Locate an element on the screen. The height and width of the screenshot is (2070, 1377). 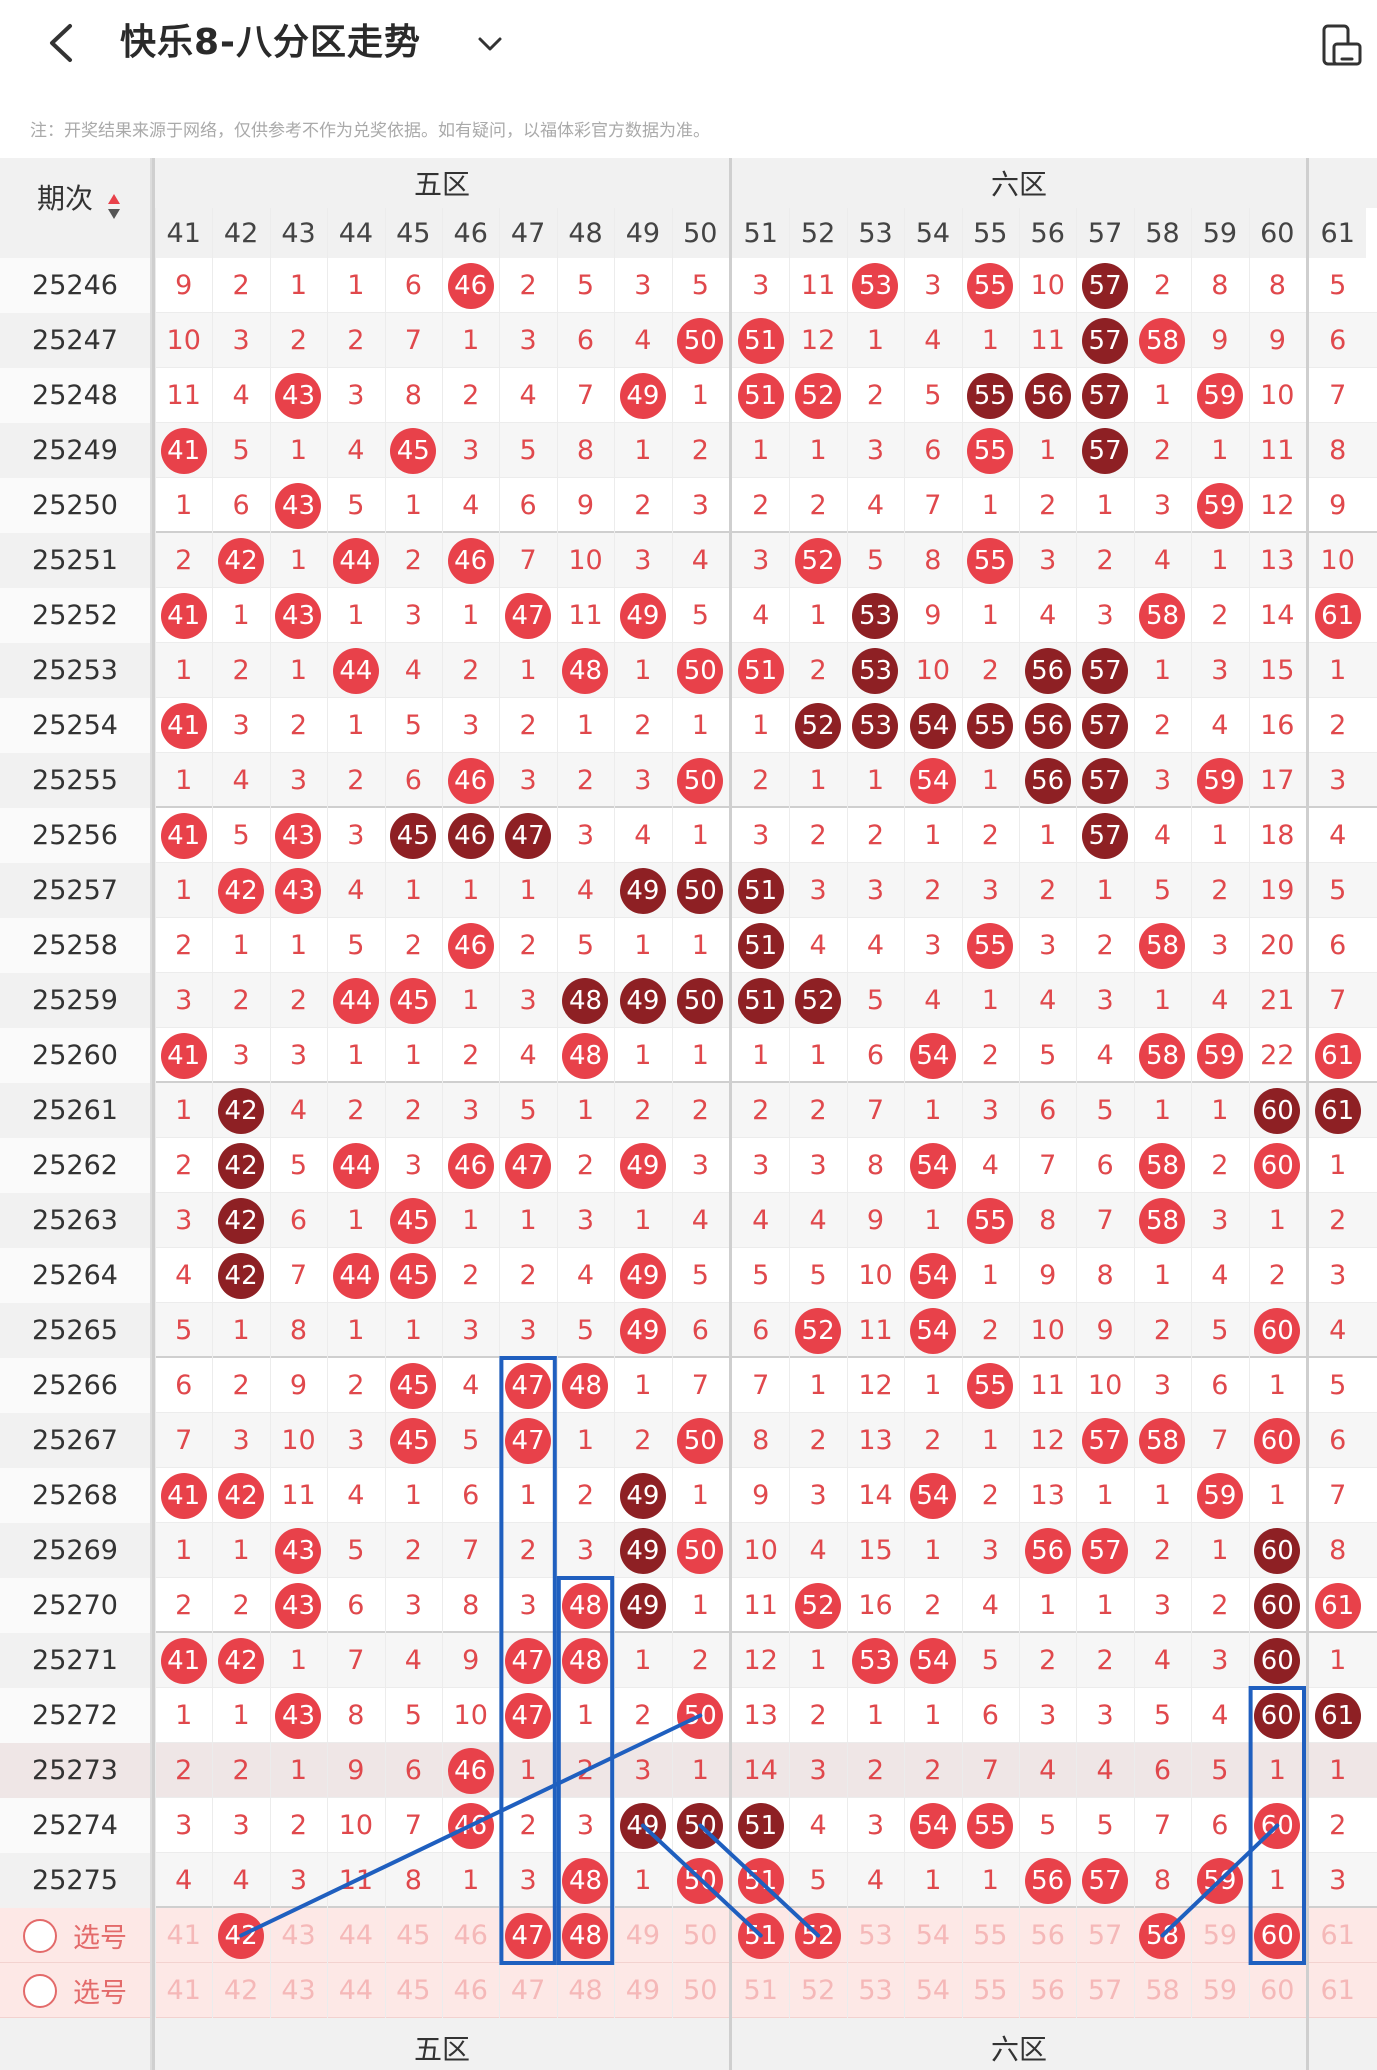
pick-number: 60 is located at coordinates (1277, 1990).